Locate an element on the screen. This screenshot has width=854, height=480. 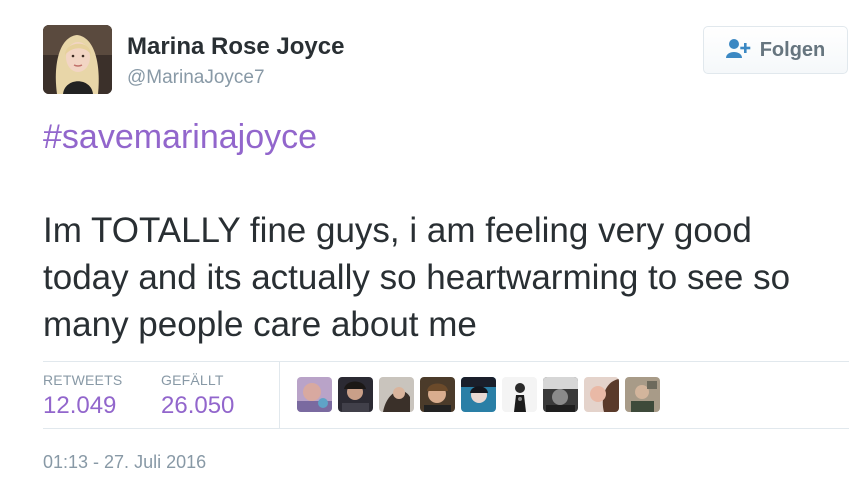
hashtag-link: #savemarinajoyce is located at coordinates (180, 137).